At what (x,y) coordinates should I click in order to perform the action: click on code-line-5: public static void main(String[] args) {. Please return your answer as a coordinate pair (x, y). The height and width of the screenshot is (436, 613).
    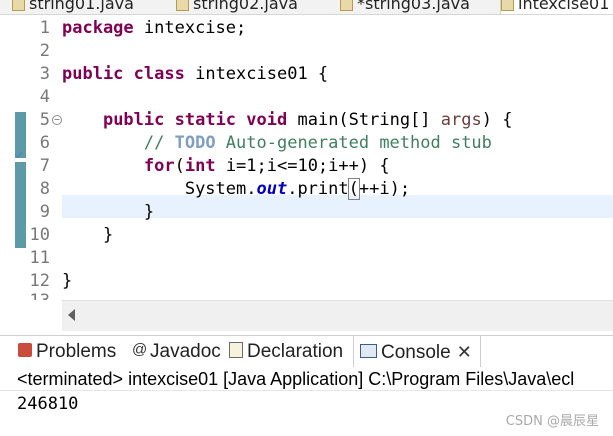
    Looking at the image, I should click on (287, 120).